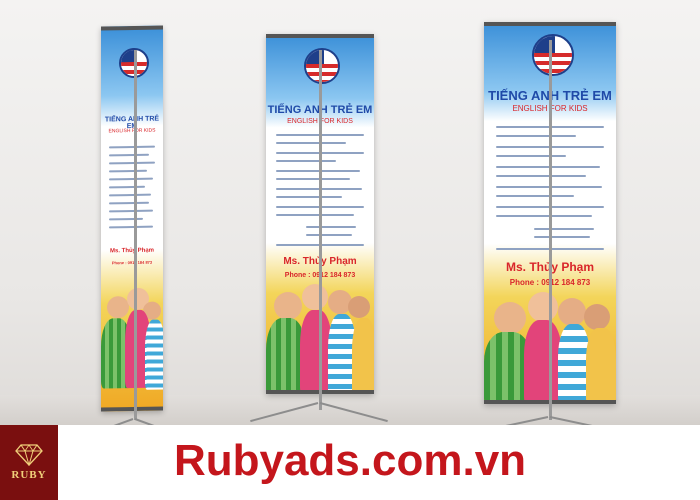  What do you see at coordinates (350, 461) in the screenshot?
I see `website-url: Rubyads.com.vn` at bounding box center [350, 461].